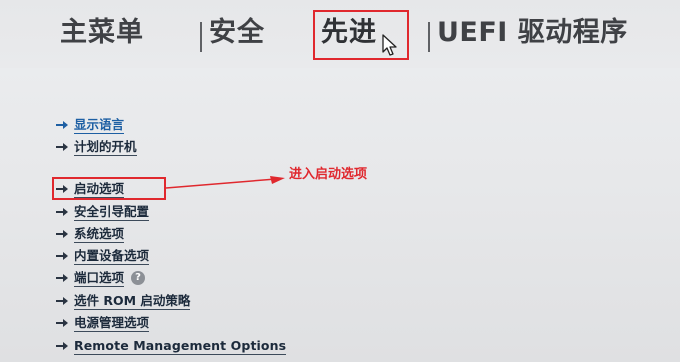 The image size is (680, 362). I want to click on boot-options-highlight-box, so click(109, 188).